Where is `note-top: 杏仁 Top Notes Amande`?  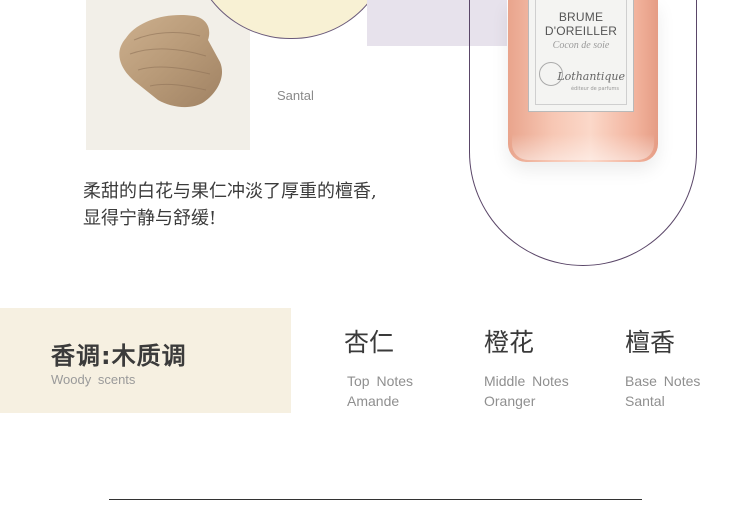
note-top: 杏仁 Top Notes Amande is located at coordinates (378, 367).